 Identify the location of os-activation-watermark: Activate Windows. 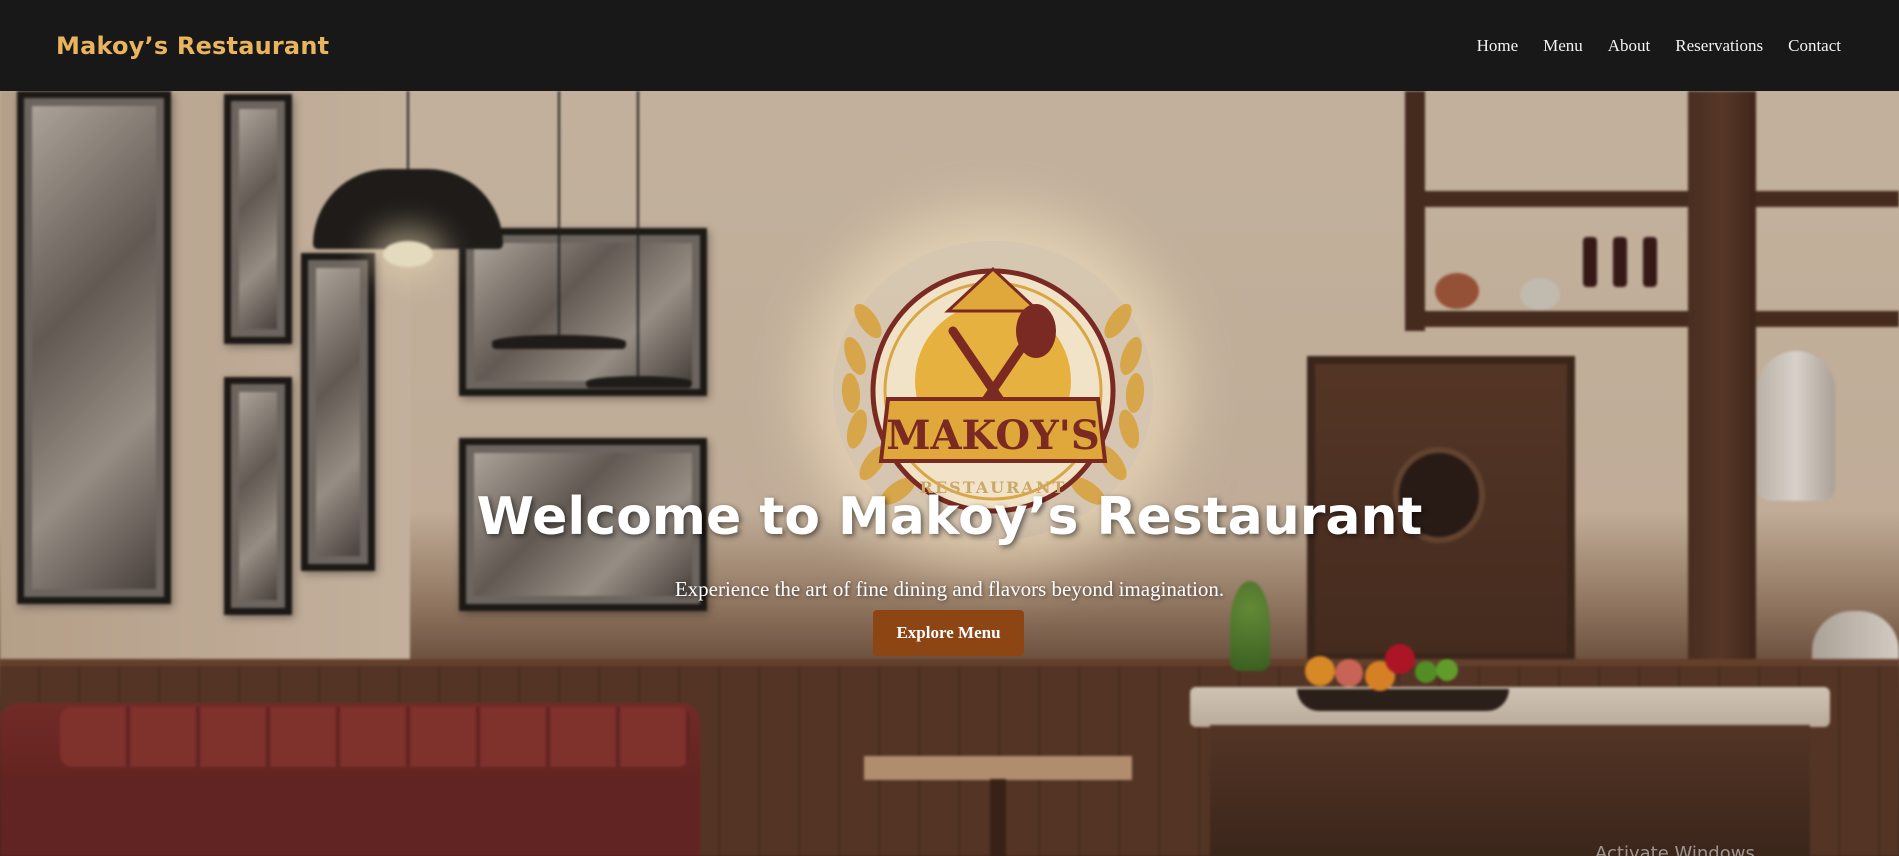
(1675, 849).